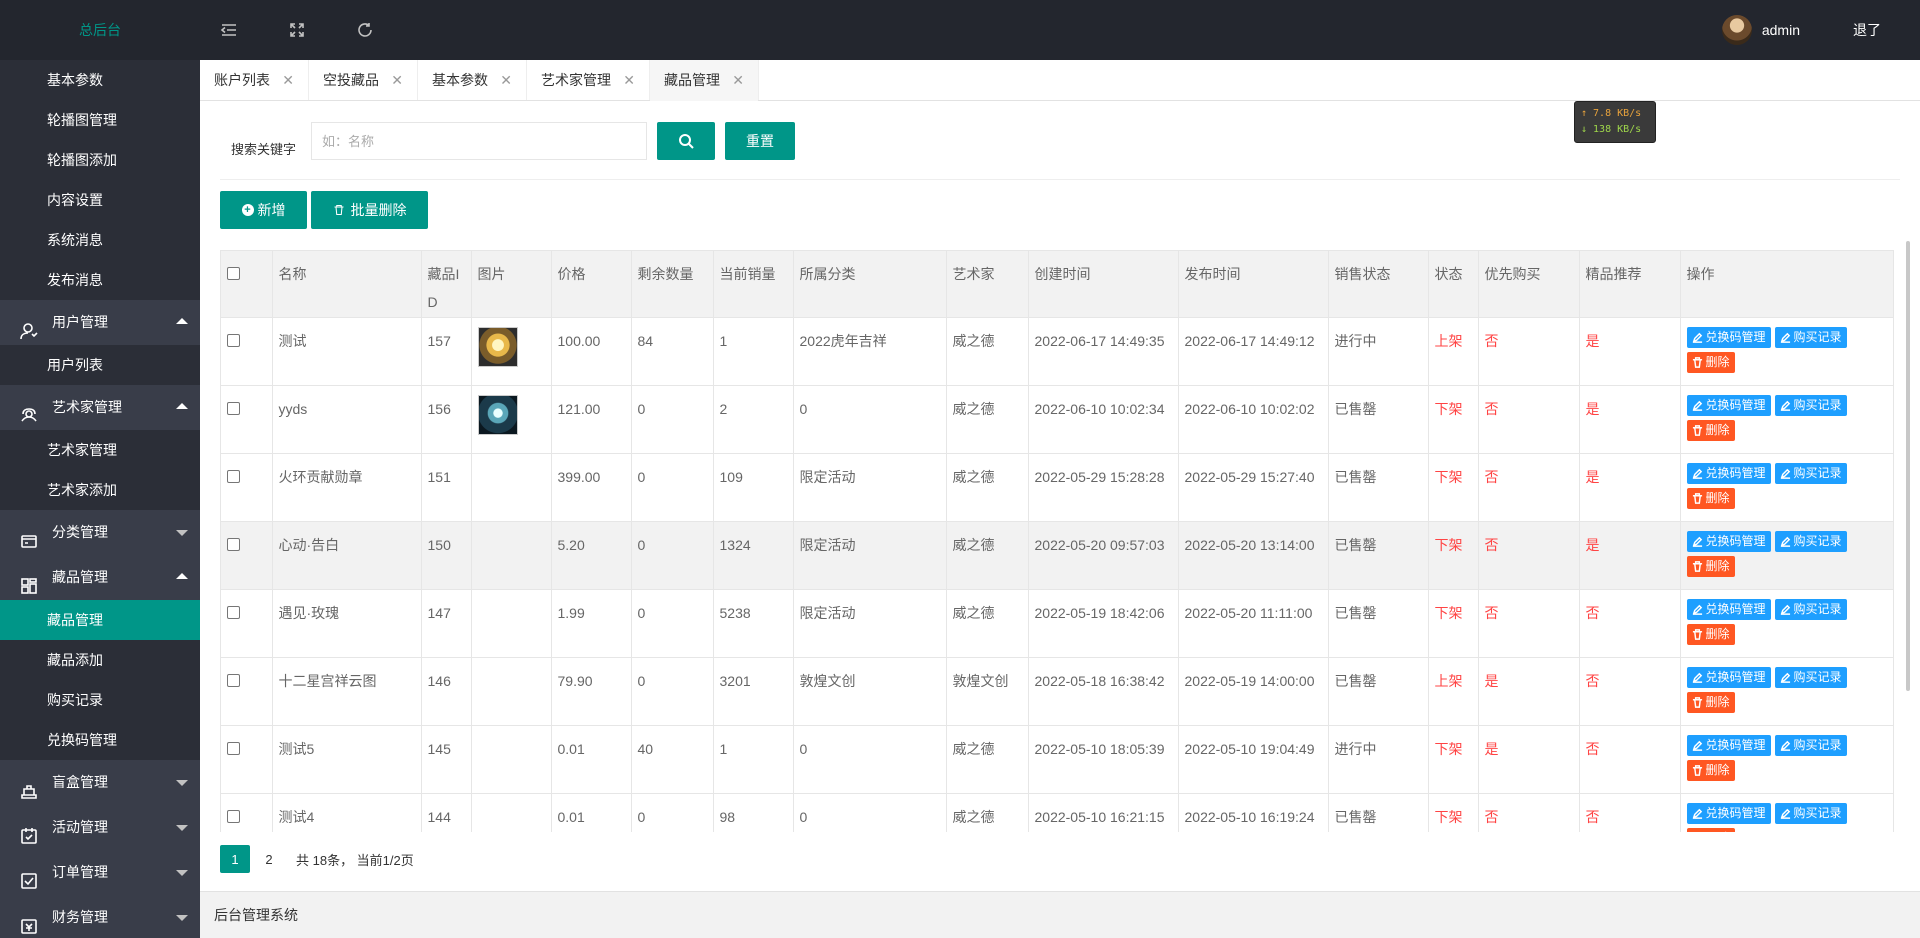 The image size is (1920, 938). Describe the element at coordinates (446, 555) in the screenshot. I see `cell-id: 150` at that location.